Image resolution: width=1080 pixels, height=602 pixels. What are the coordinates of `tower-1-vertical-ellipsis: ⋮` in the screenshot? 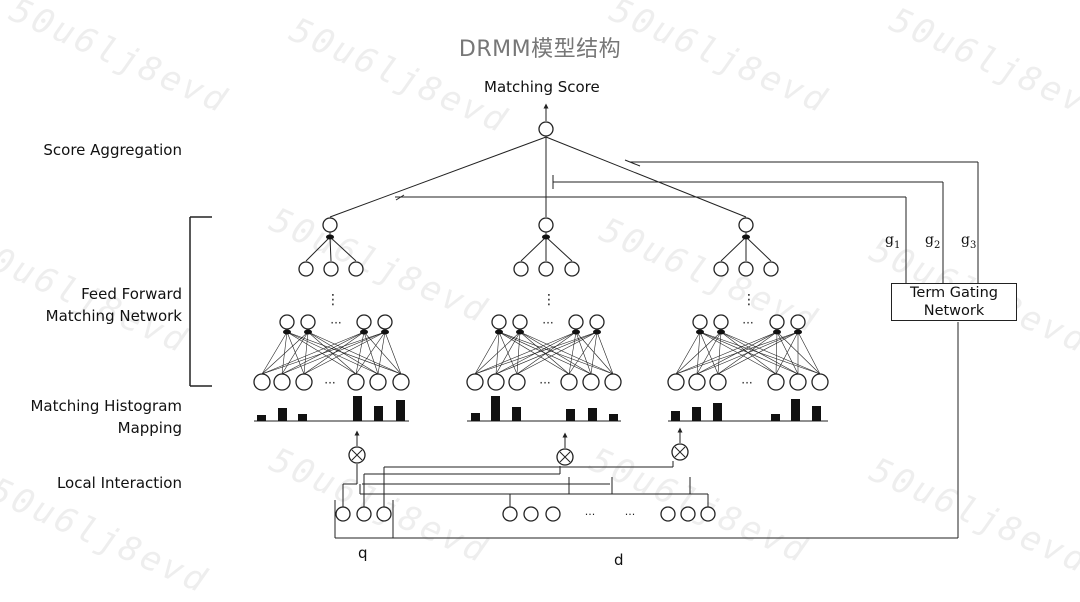 It's located at (333, 300).